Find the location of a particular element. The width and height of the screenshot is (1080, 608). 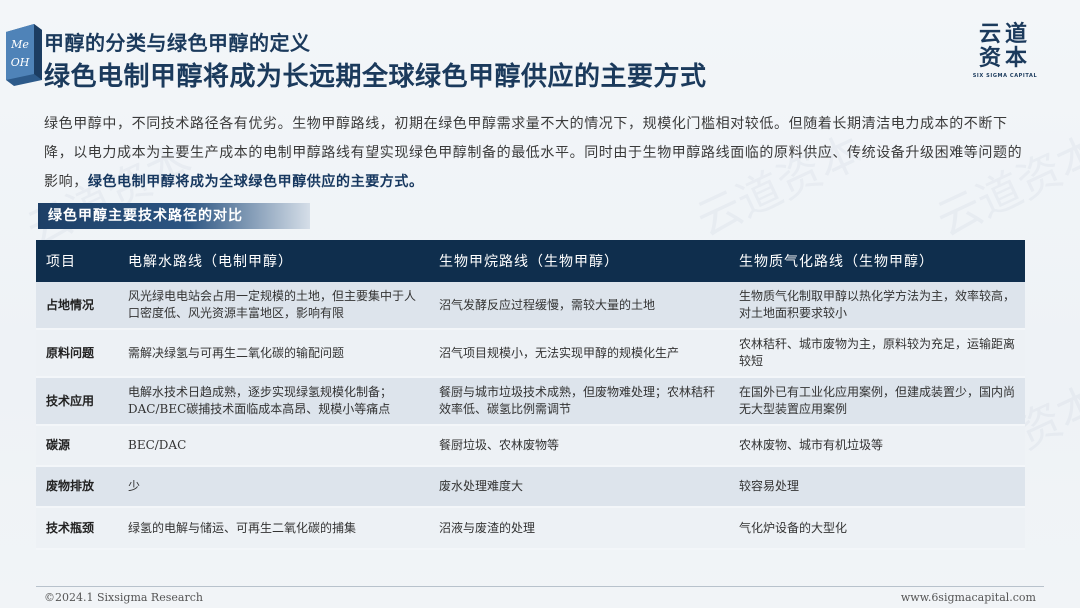

footer-copyright: ©2024.1 Sixsigma Research is located at coordinates (123, 597).